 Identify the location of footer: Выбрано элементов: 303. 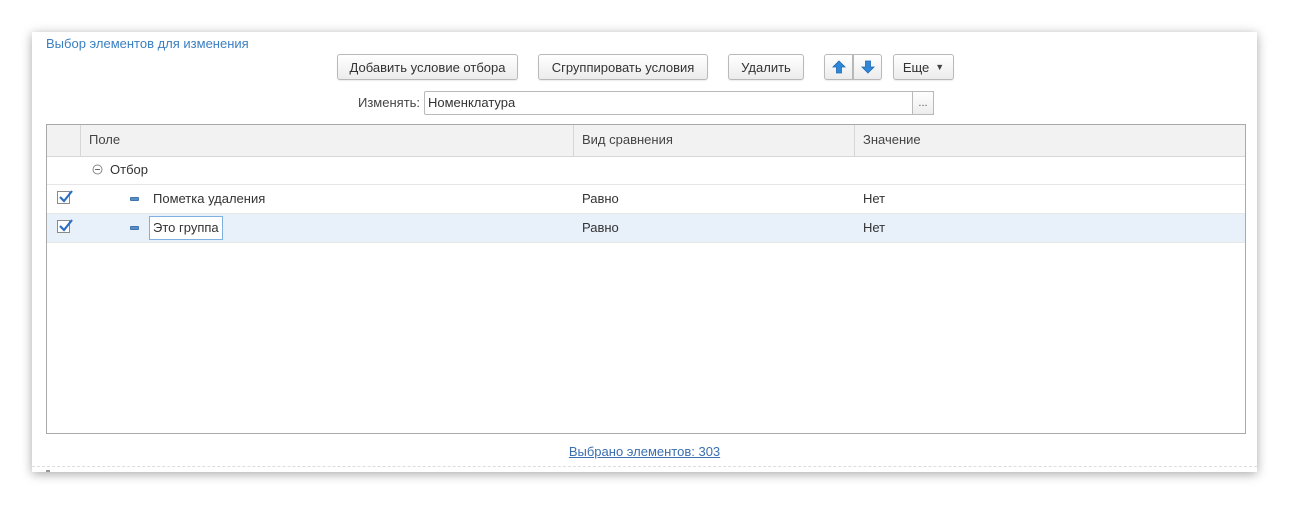
(644, 451).